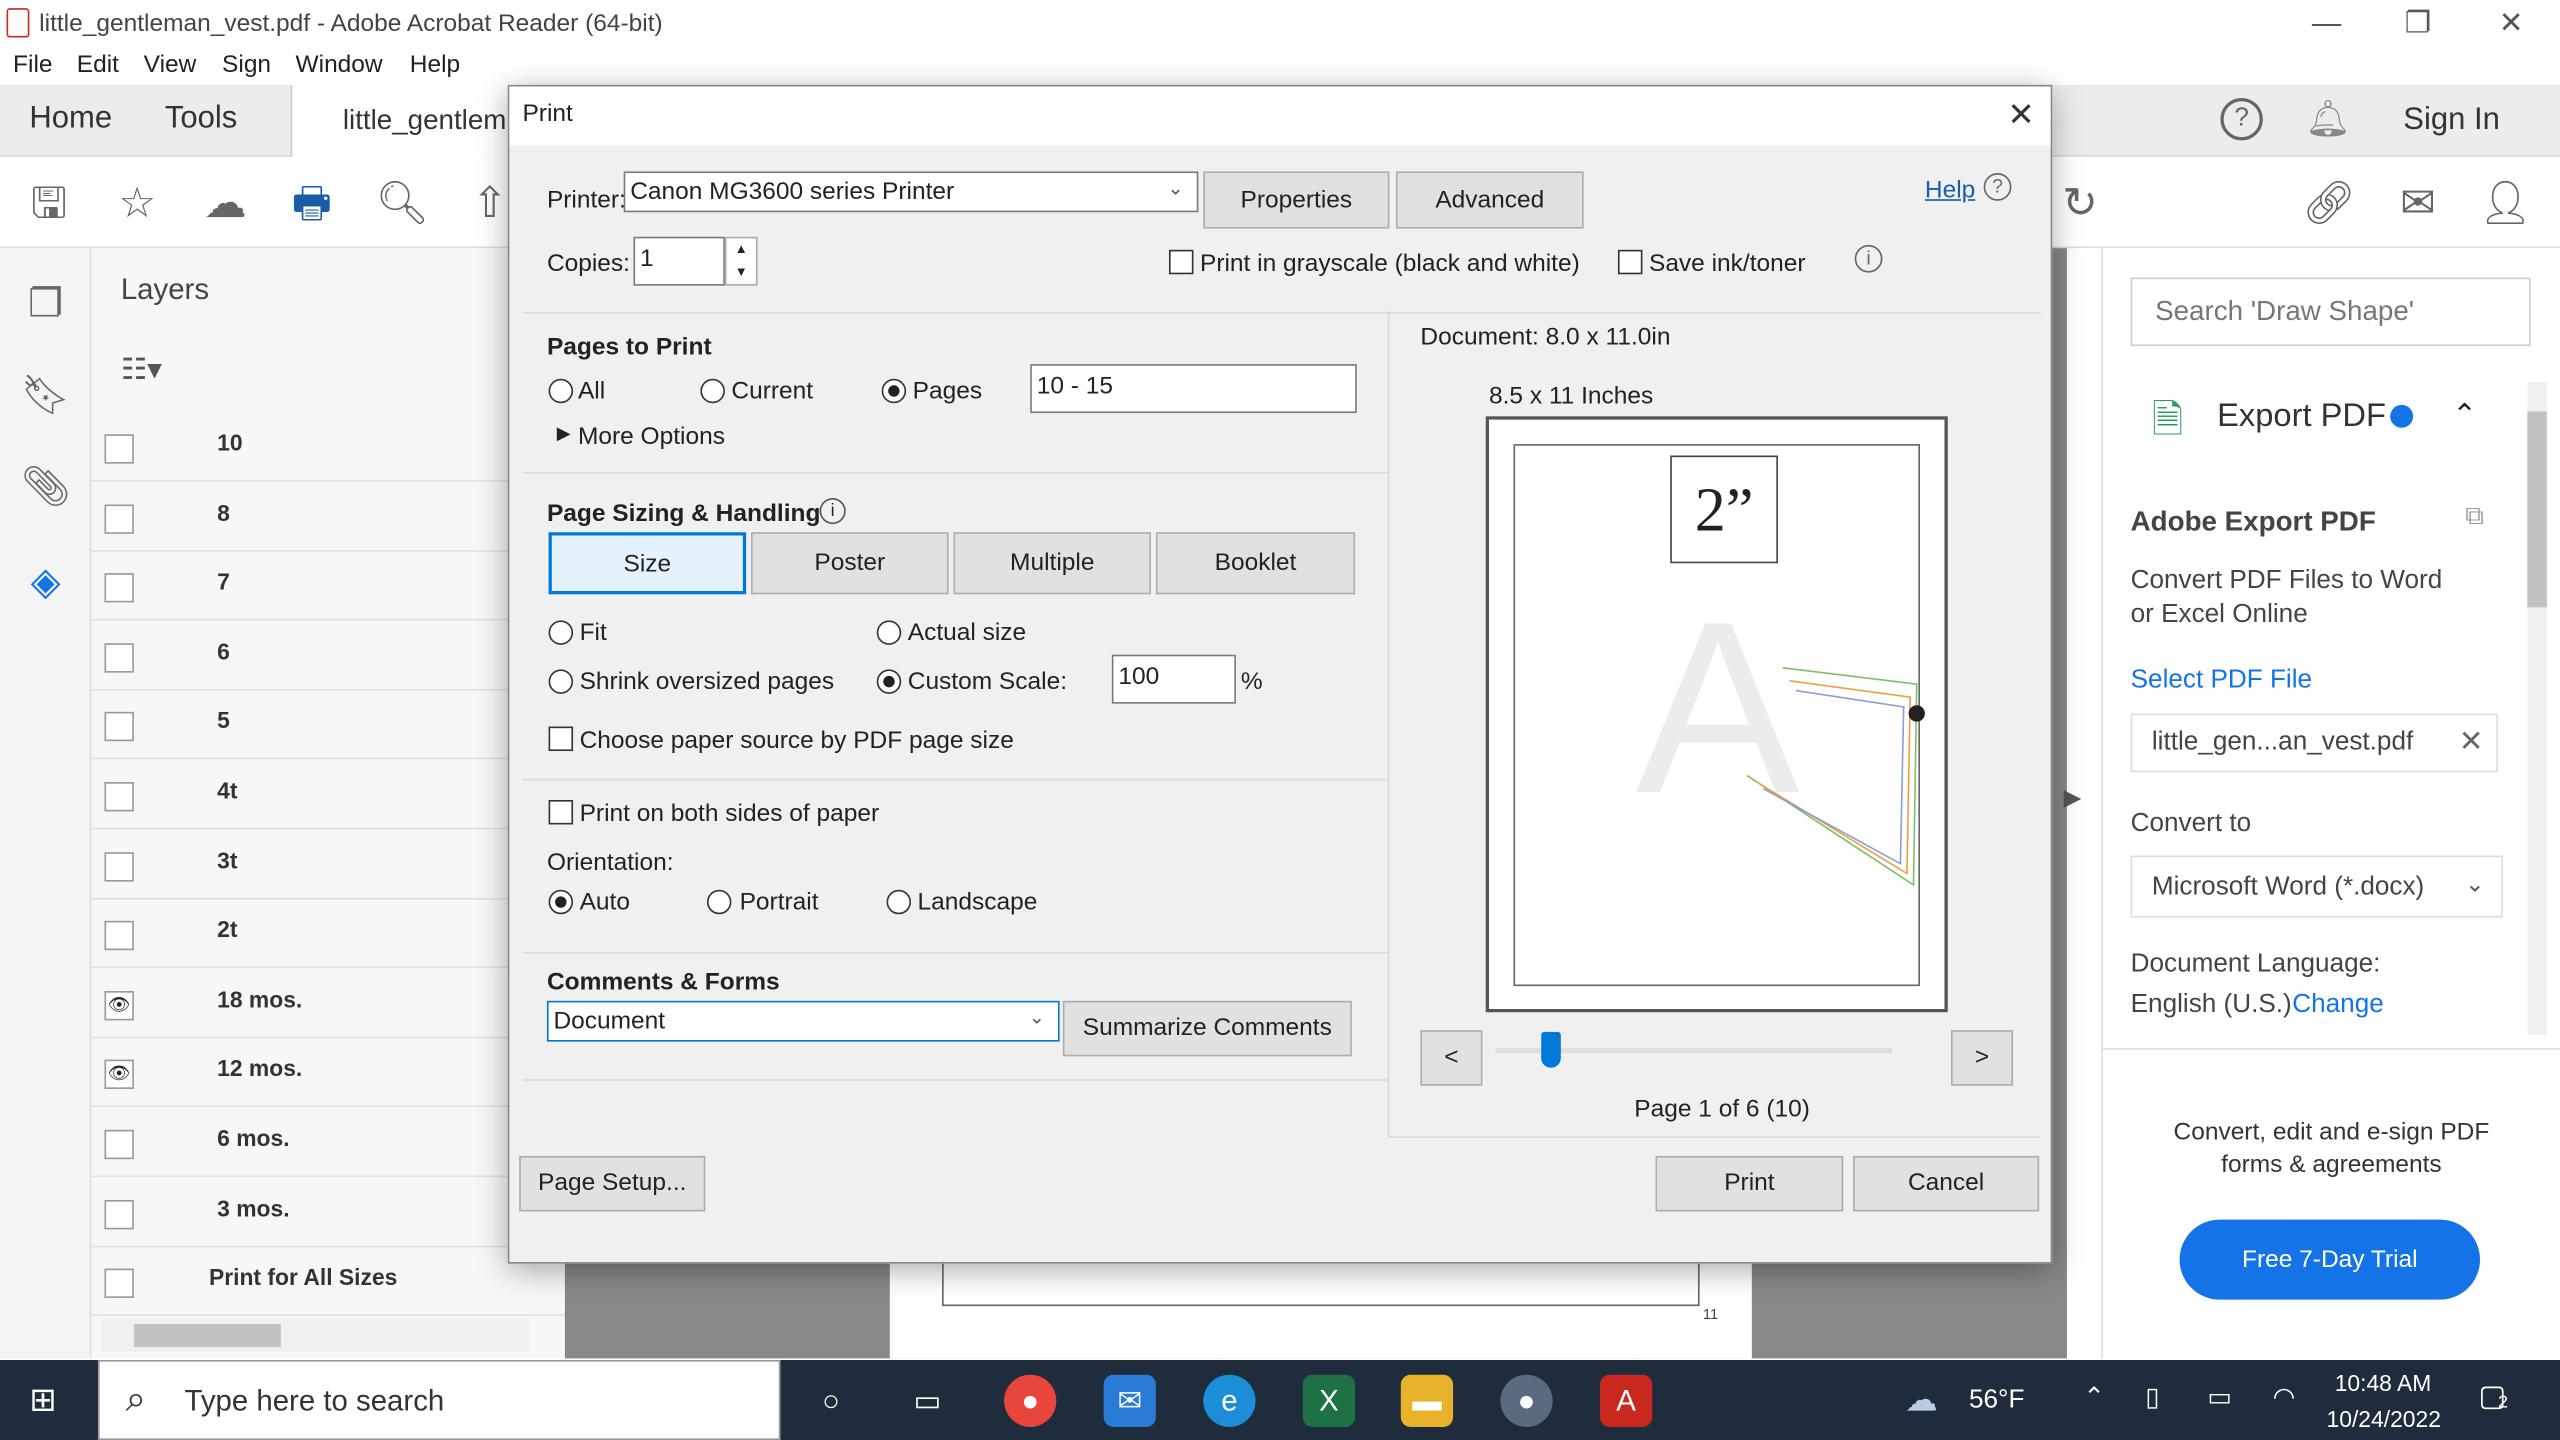 The image size is (2560, 1440). I want to click on cloud-upload-icon: ☁, so click(225, 202).